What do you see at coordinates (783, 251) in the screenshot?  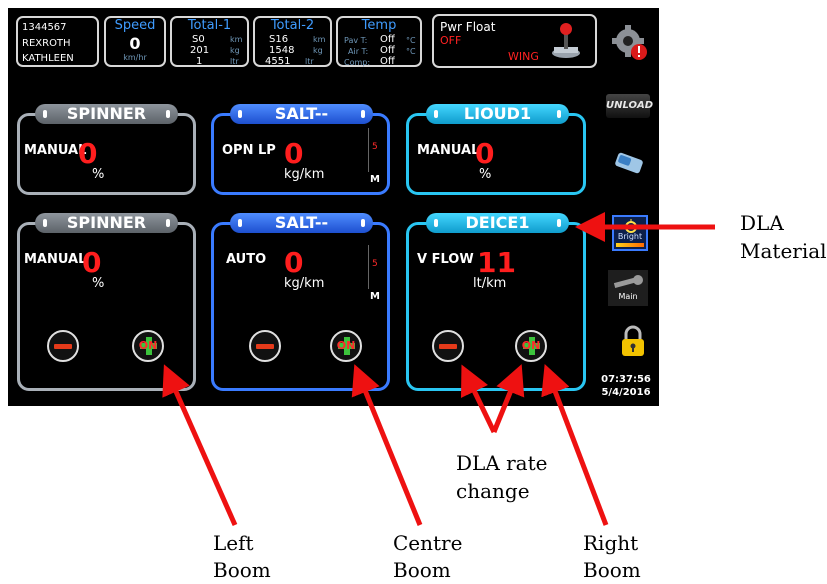 I see `label-dla-material-2: Material` at bounding box center [783, 251].